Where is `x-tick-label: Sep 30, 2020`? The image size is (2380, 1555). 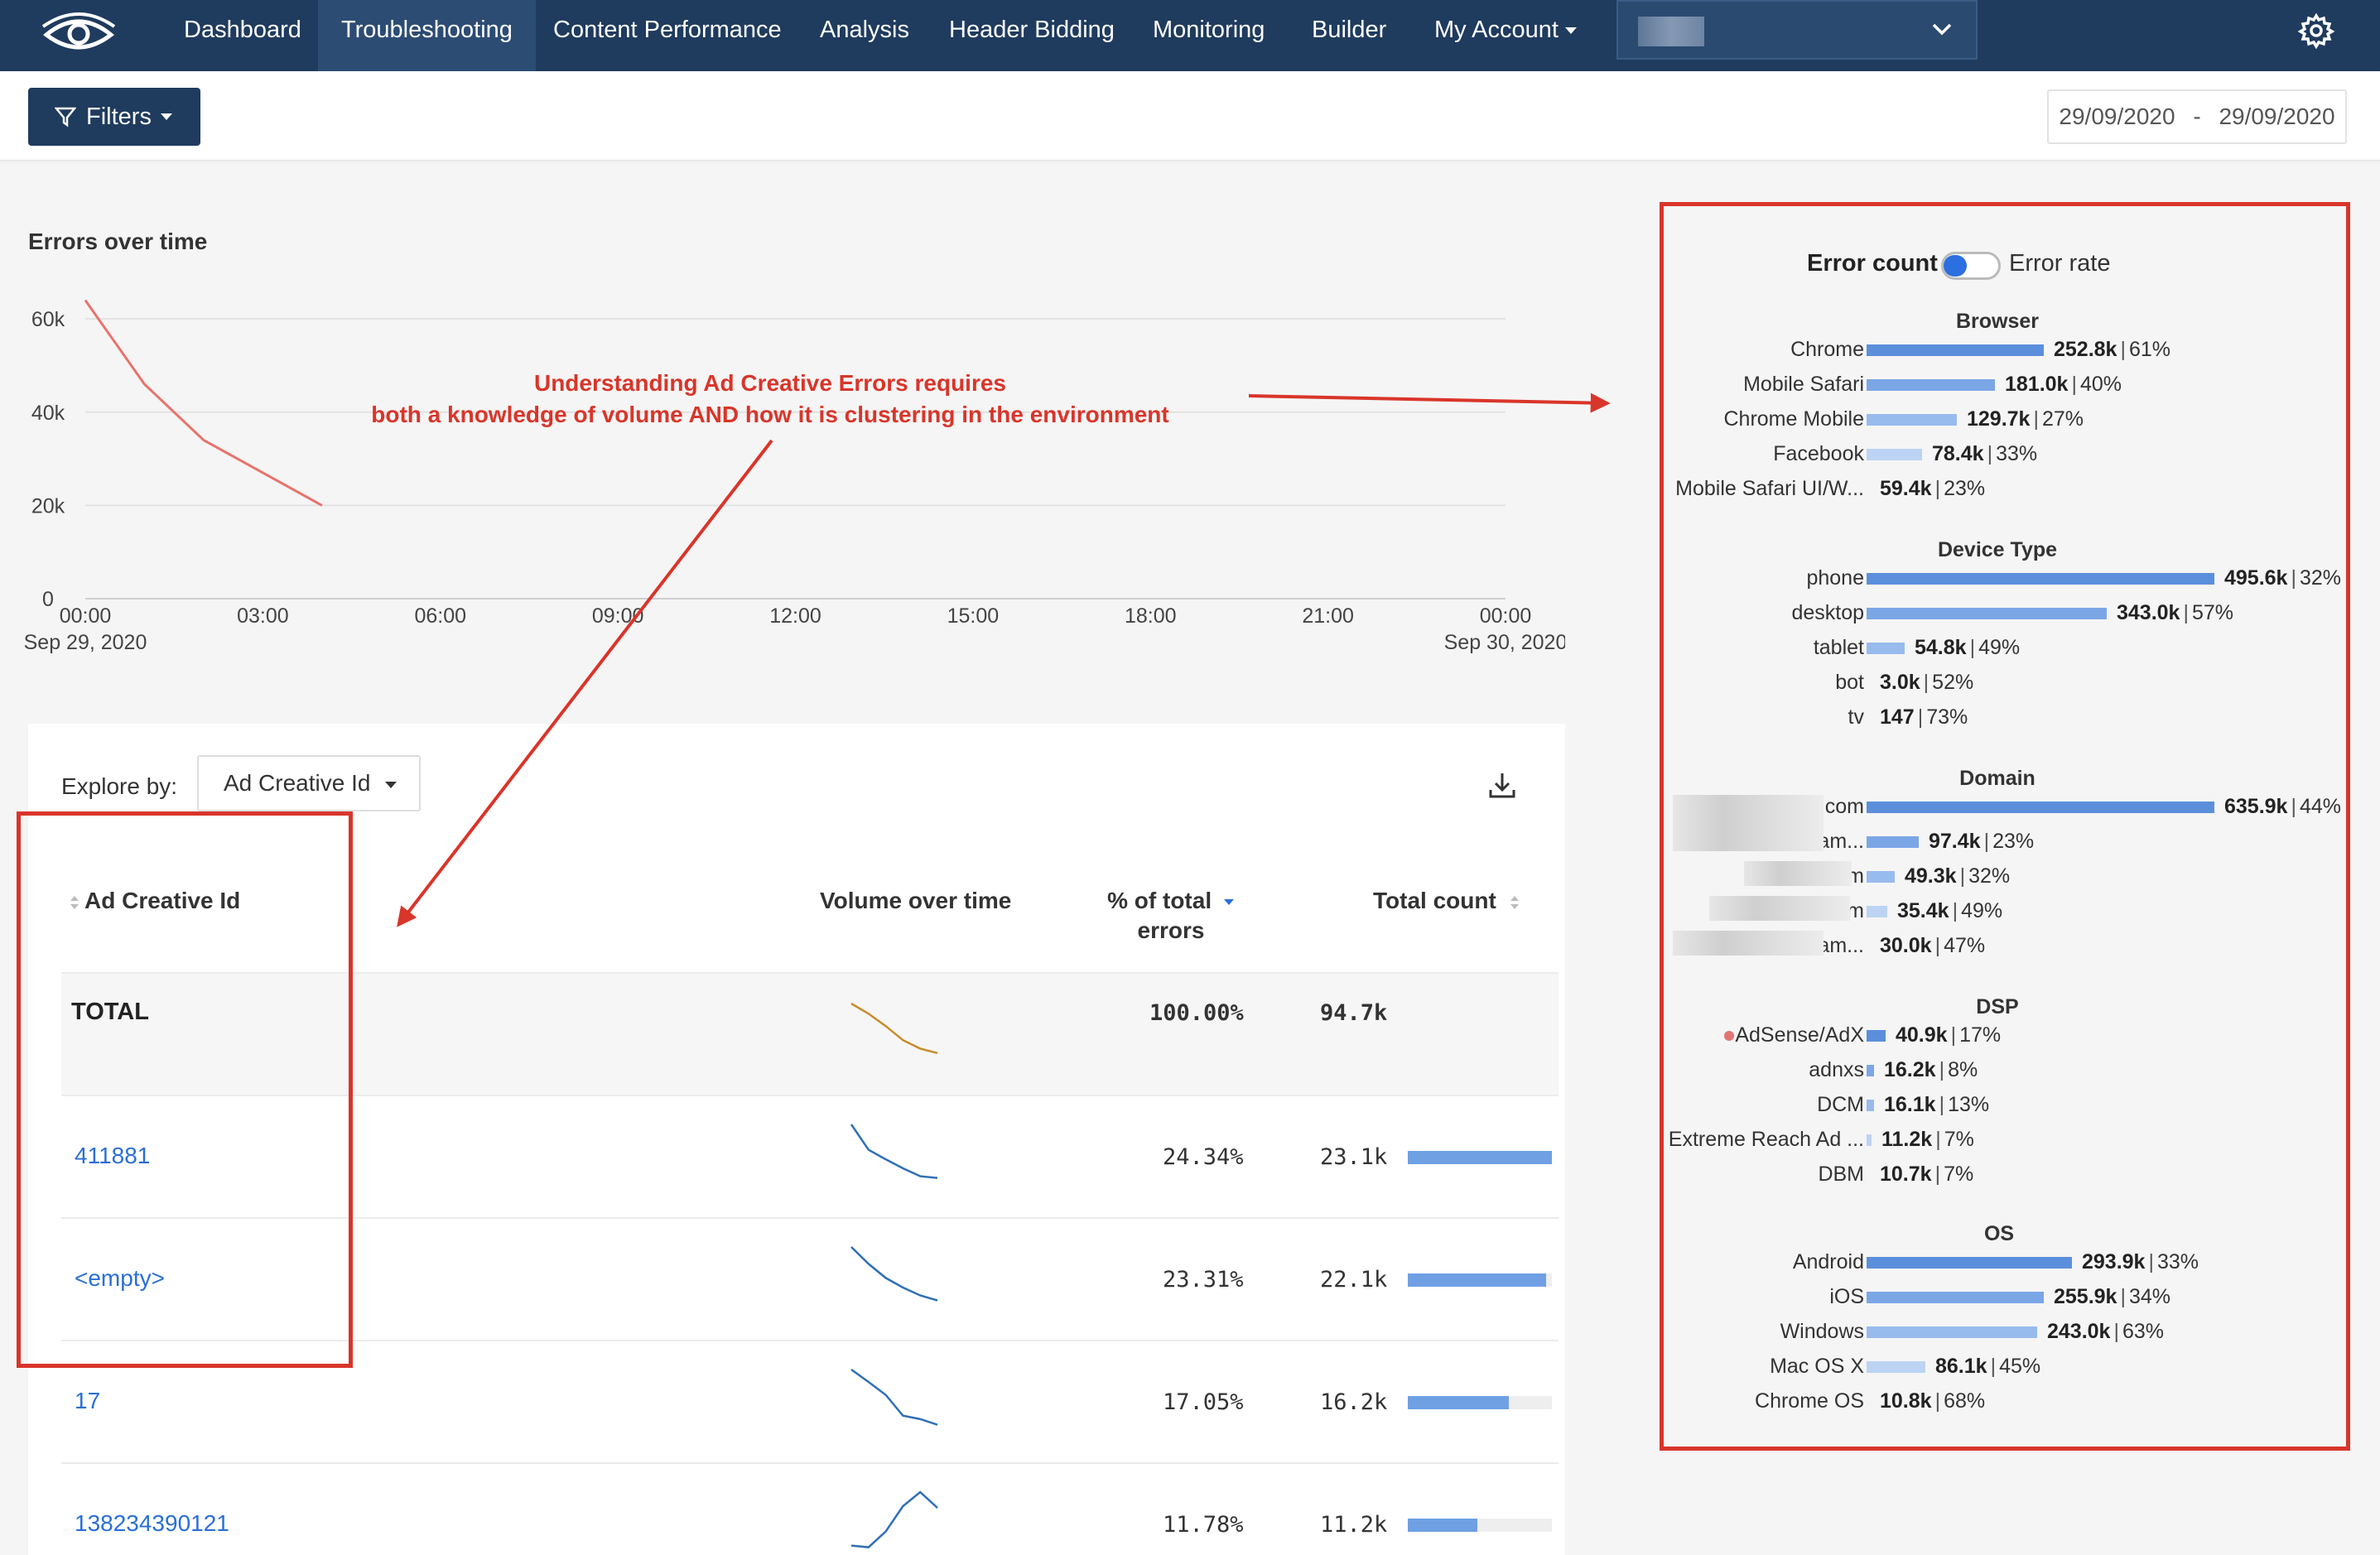
x-tick-label: Sep 30, 2020 is located at coordinates (1504, 642).